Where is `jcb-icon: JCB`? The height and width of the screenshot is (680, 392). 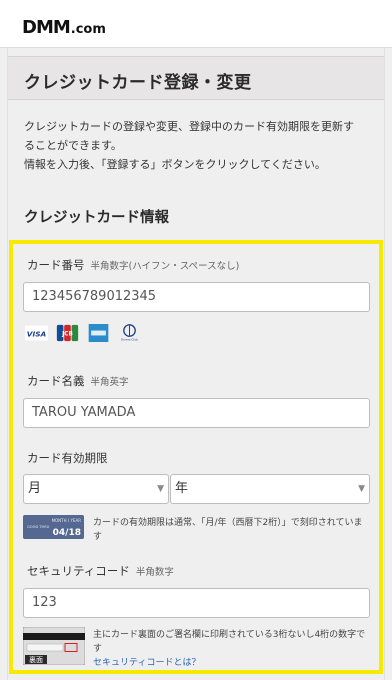 jcb-icon: JCB is located at coordinates (67, 333).